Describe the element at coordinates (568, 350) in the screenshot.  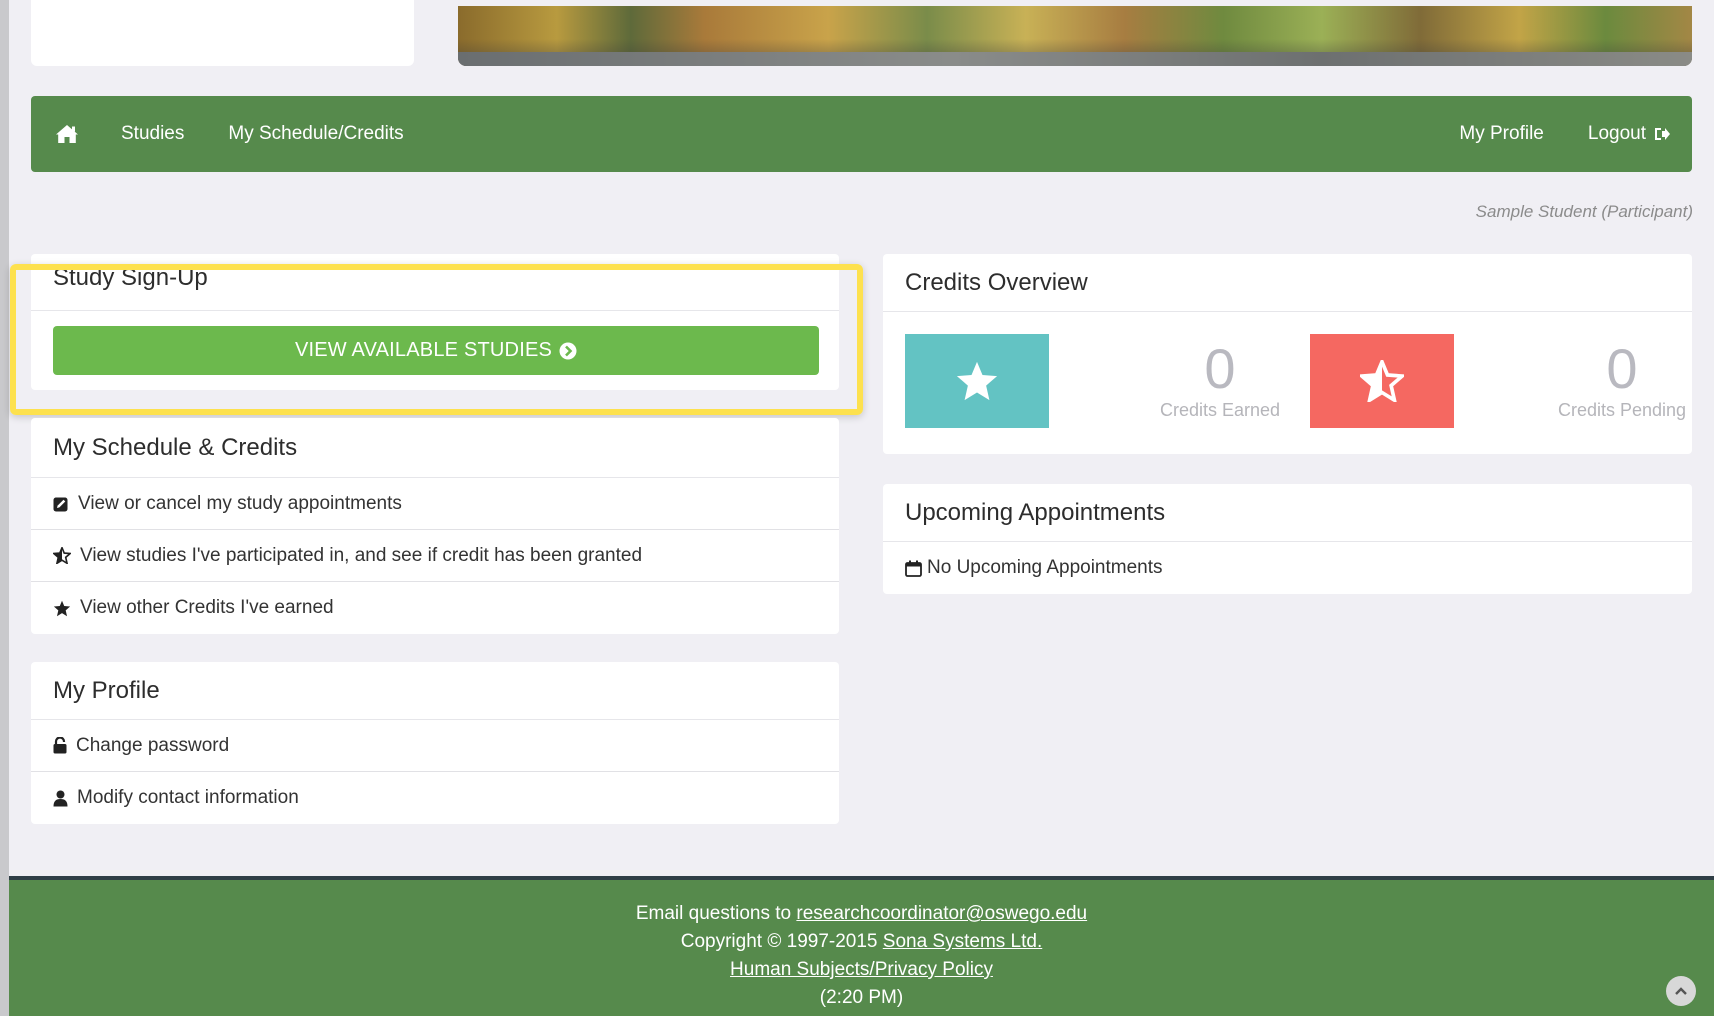
I see `chevron-circle-right-icon` at that location.